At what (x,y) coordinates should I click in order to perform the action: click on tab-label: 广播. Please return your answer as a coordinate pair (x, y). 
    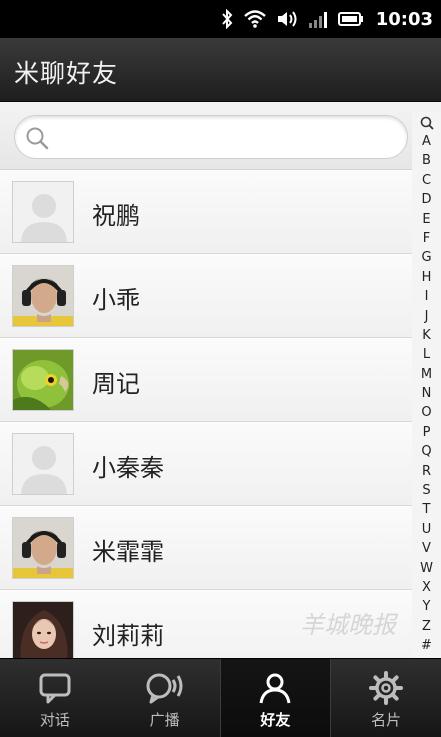
    Looking at the image, I should click on (164, 720).